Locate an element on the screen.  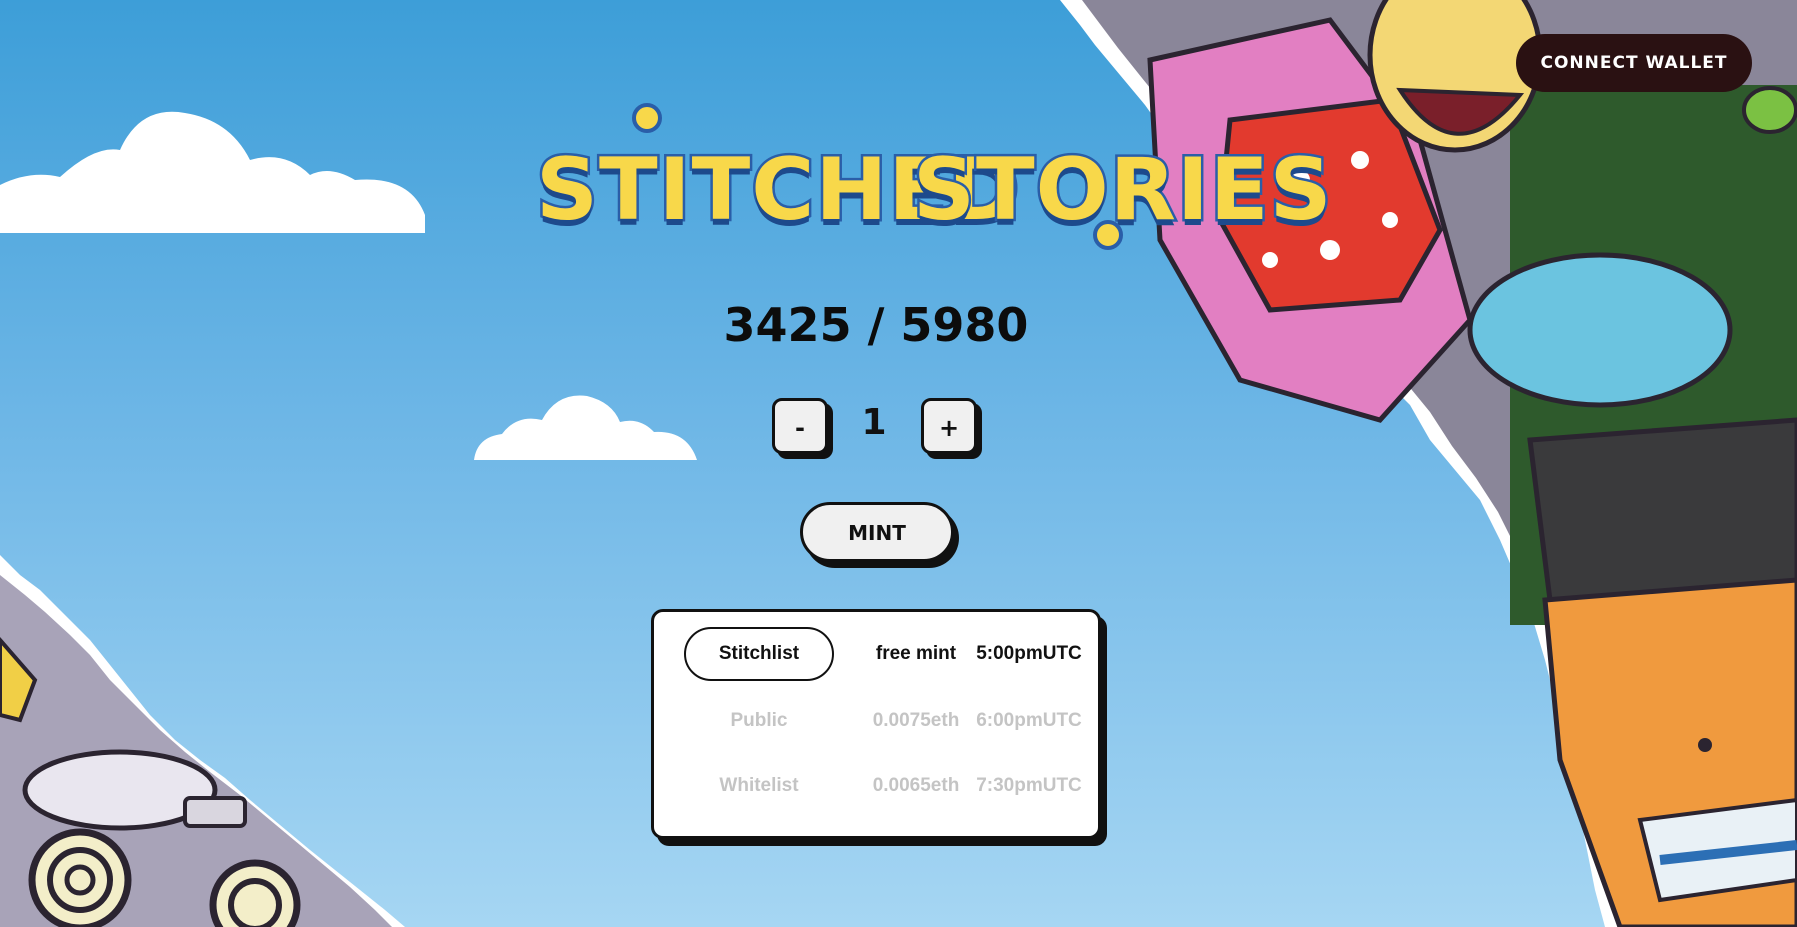
logo-word-stories: STORIES is located at coordinates (1123, 190).